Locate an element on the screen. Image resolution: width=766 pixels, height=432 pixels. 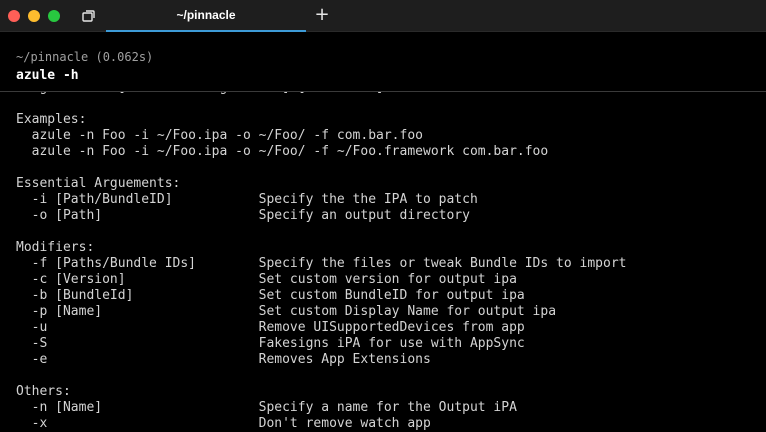
command-block-header: ~/pinnacle (0.062s) azule -h is located at coordinates (383, 62).